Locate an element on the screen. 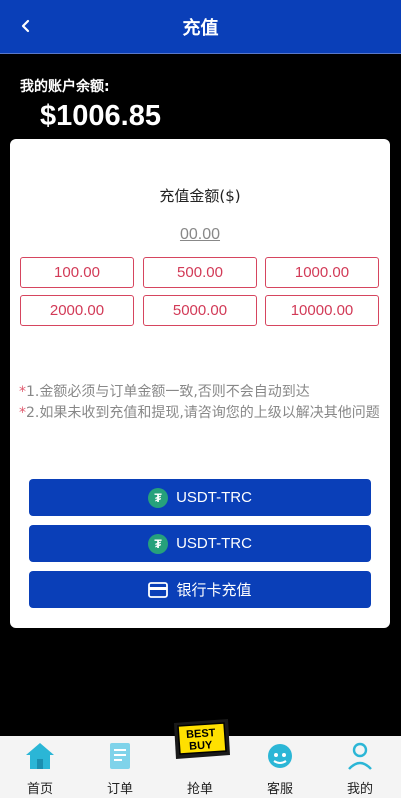 The height and width of the screenshot is (798, 401). preset-chip-5000: 5000.00 is located at coordinates (200, 310).